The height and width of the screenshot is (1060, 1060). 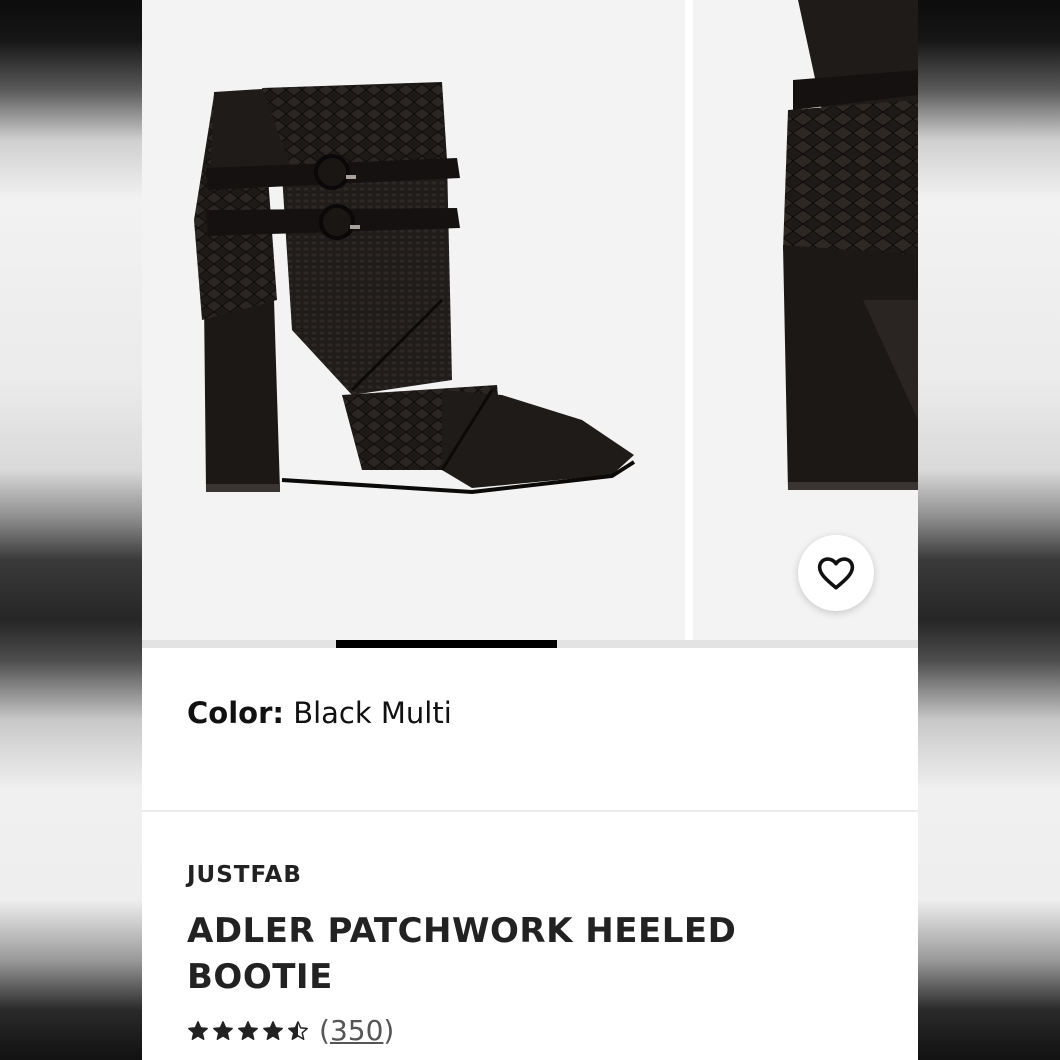 I want to click on star-rating, so click(x=248, y=1031).